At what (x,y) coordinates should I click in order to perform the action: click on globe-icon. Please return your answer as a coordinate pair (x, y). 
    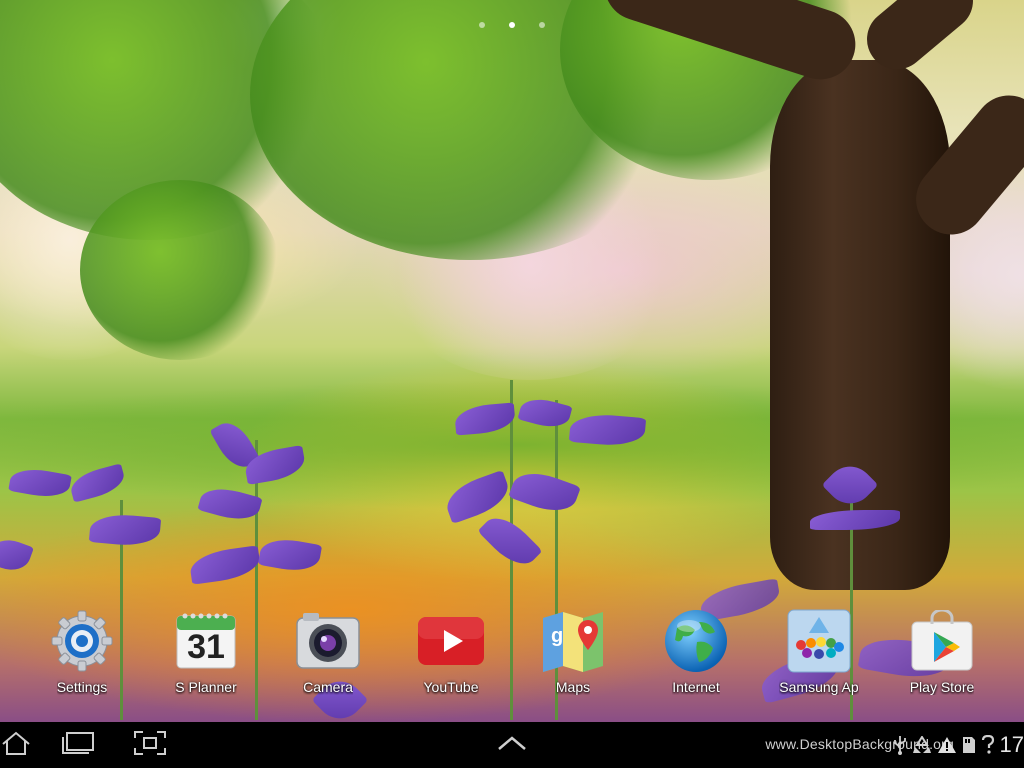
    Looking at the image, I should click on (696, 641).